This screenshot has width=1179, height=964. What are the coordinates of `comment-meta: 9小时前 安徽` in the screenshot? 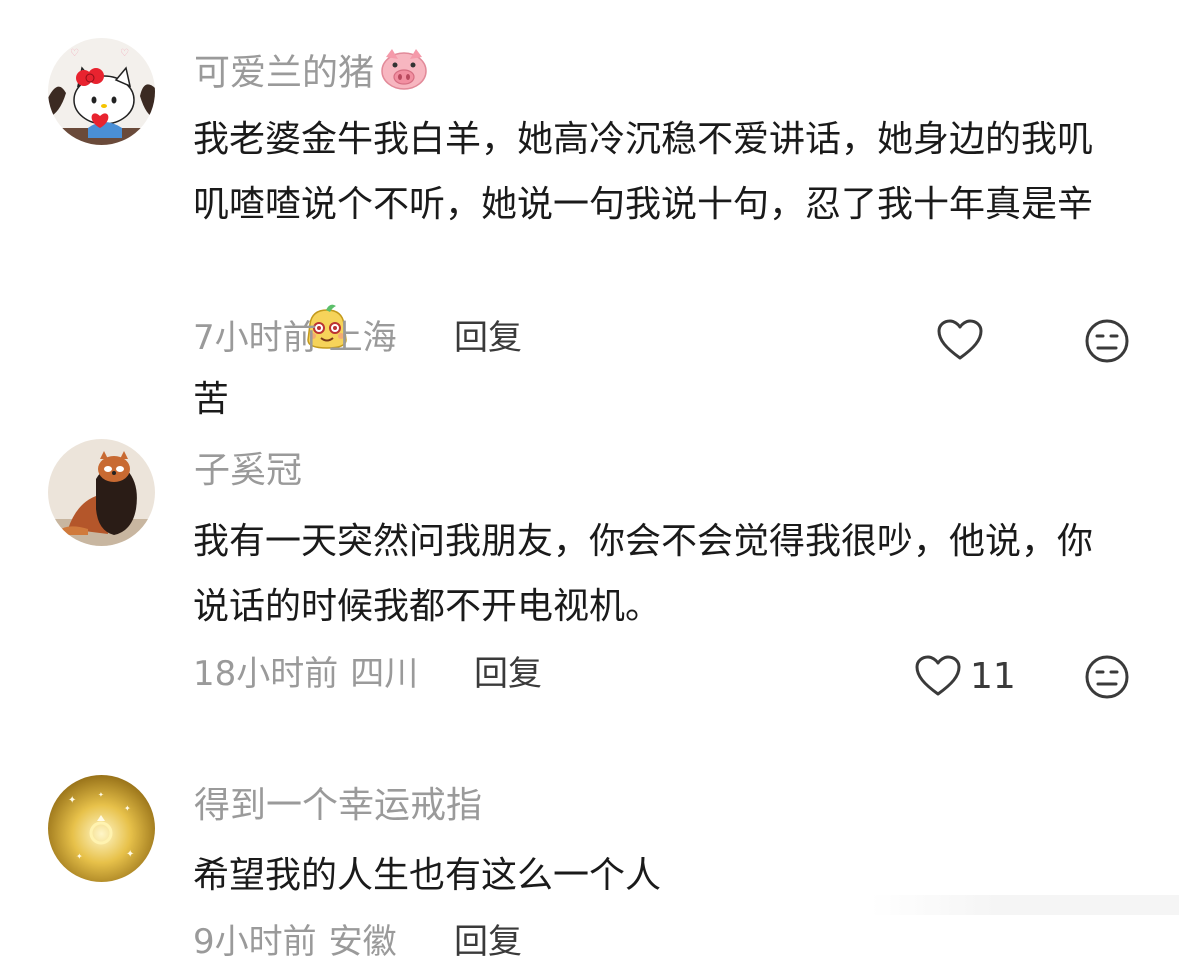 It's located at (295, 942).